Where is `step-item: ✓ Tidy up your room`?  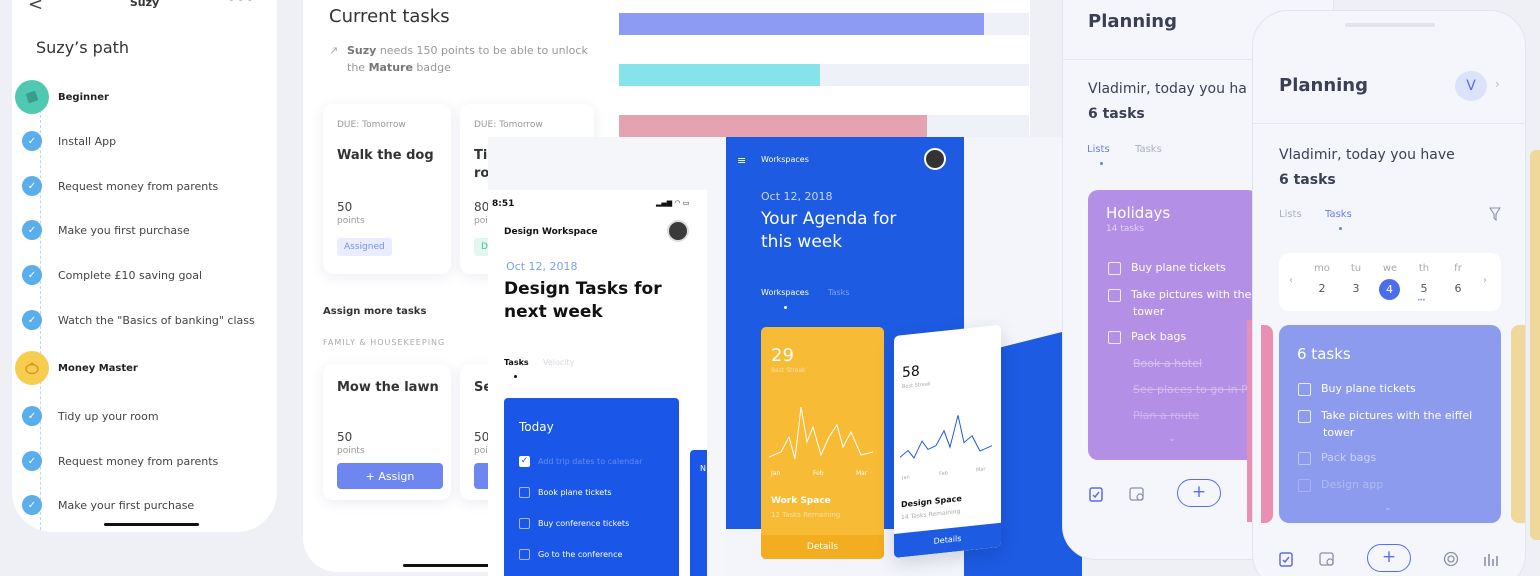 step-item: ✓ Tidy up your room is located at coordinates (90, 416).